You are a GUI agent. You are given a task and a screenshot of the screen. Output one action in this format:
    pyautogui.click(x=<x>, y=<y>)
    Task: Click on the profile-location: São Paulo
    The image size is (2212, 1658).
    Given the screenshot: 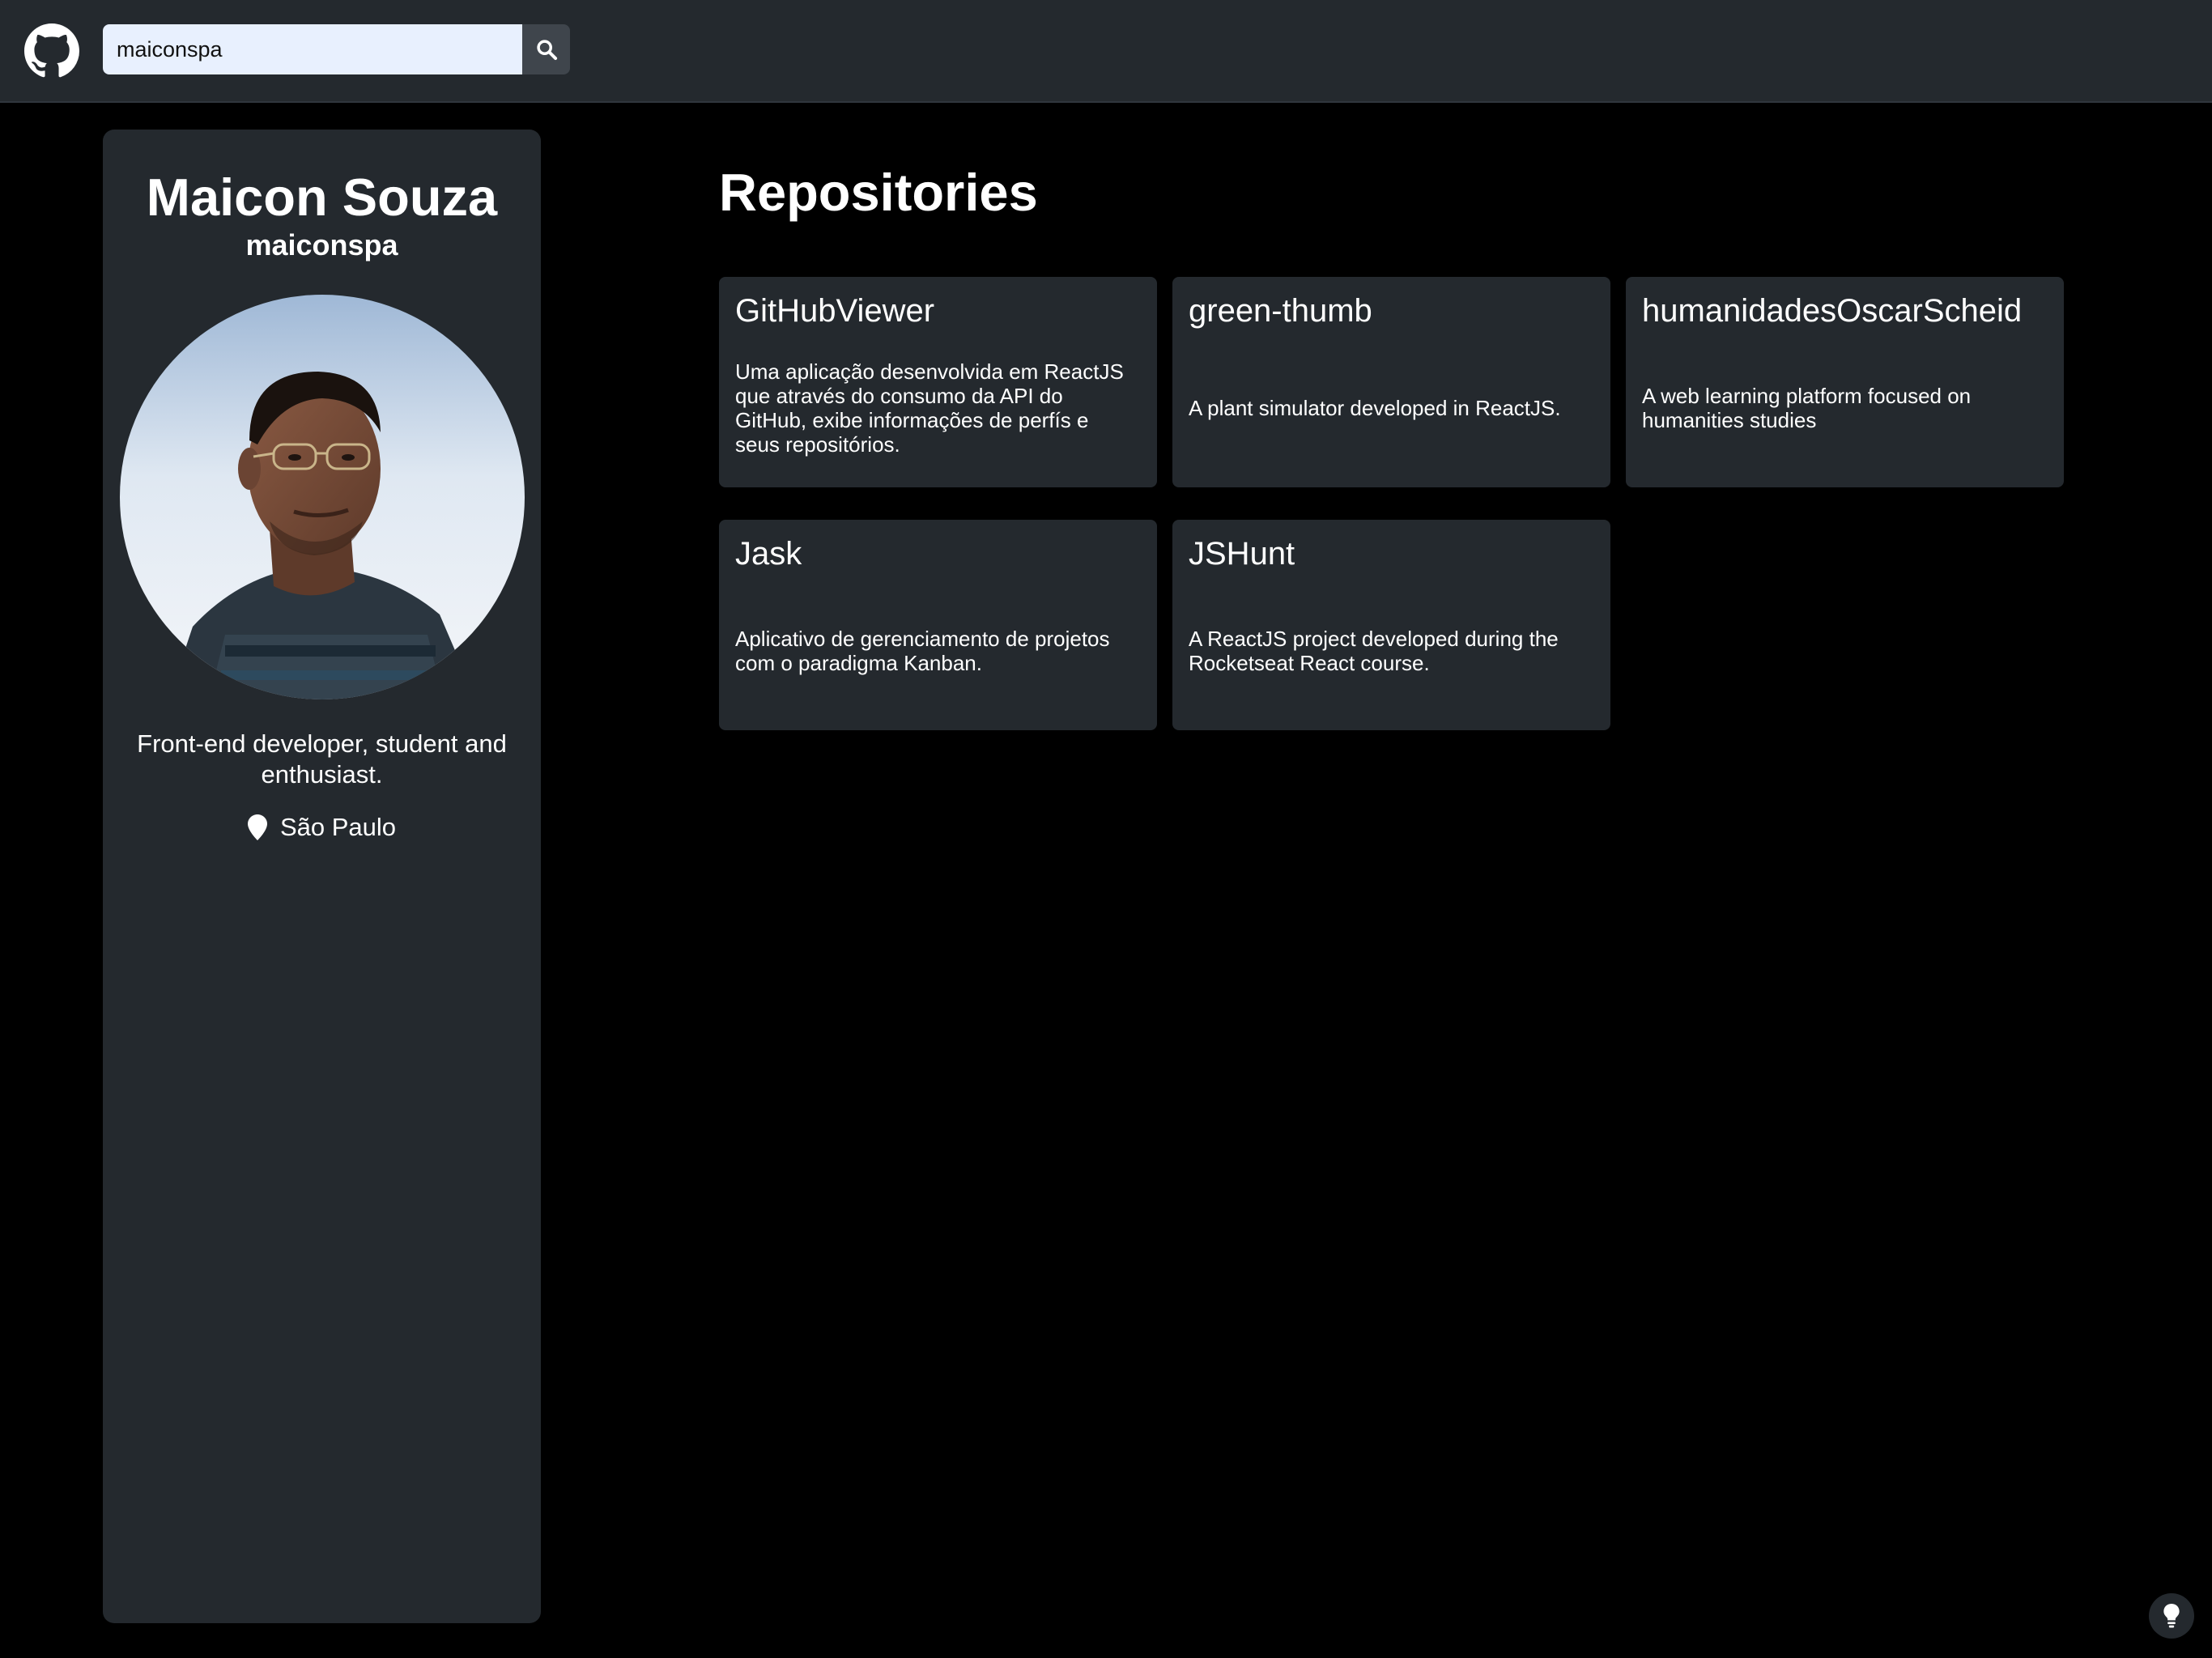 What is the action you would take?
    pyautogui.click(x=322, y=827)
    